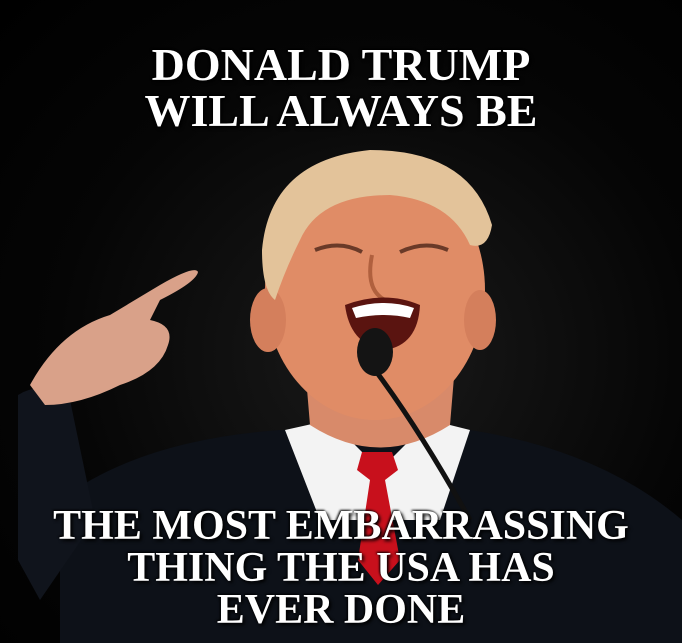  What do you see at coordinates (114, 337) in the screenshot?
I see `hand` at bounding box center [114, 337].